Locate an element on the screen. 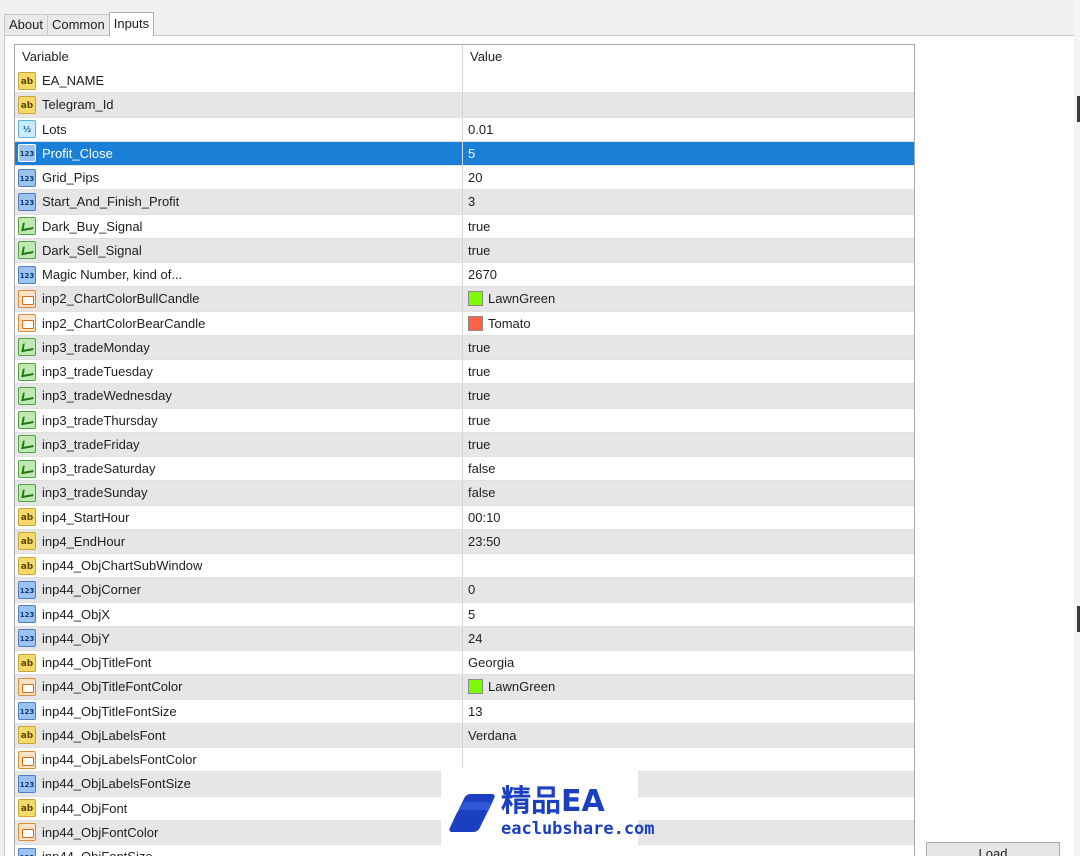 The height and width of the screenshot is (856, 1080). variable-cell: 123 inp44_ObjCorner is located at coordinates (239, 590).